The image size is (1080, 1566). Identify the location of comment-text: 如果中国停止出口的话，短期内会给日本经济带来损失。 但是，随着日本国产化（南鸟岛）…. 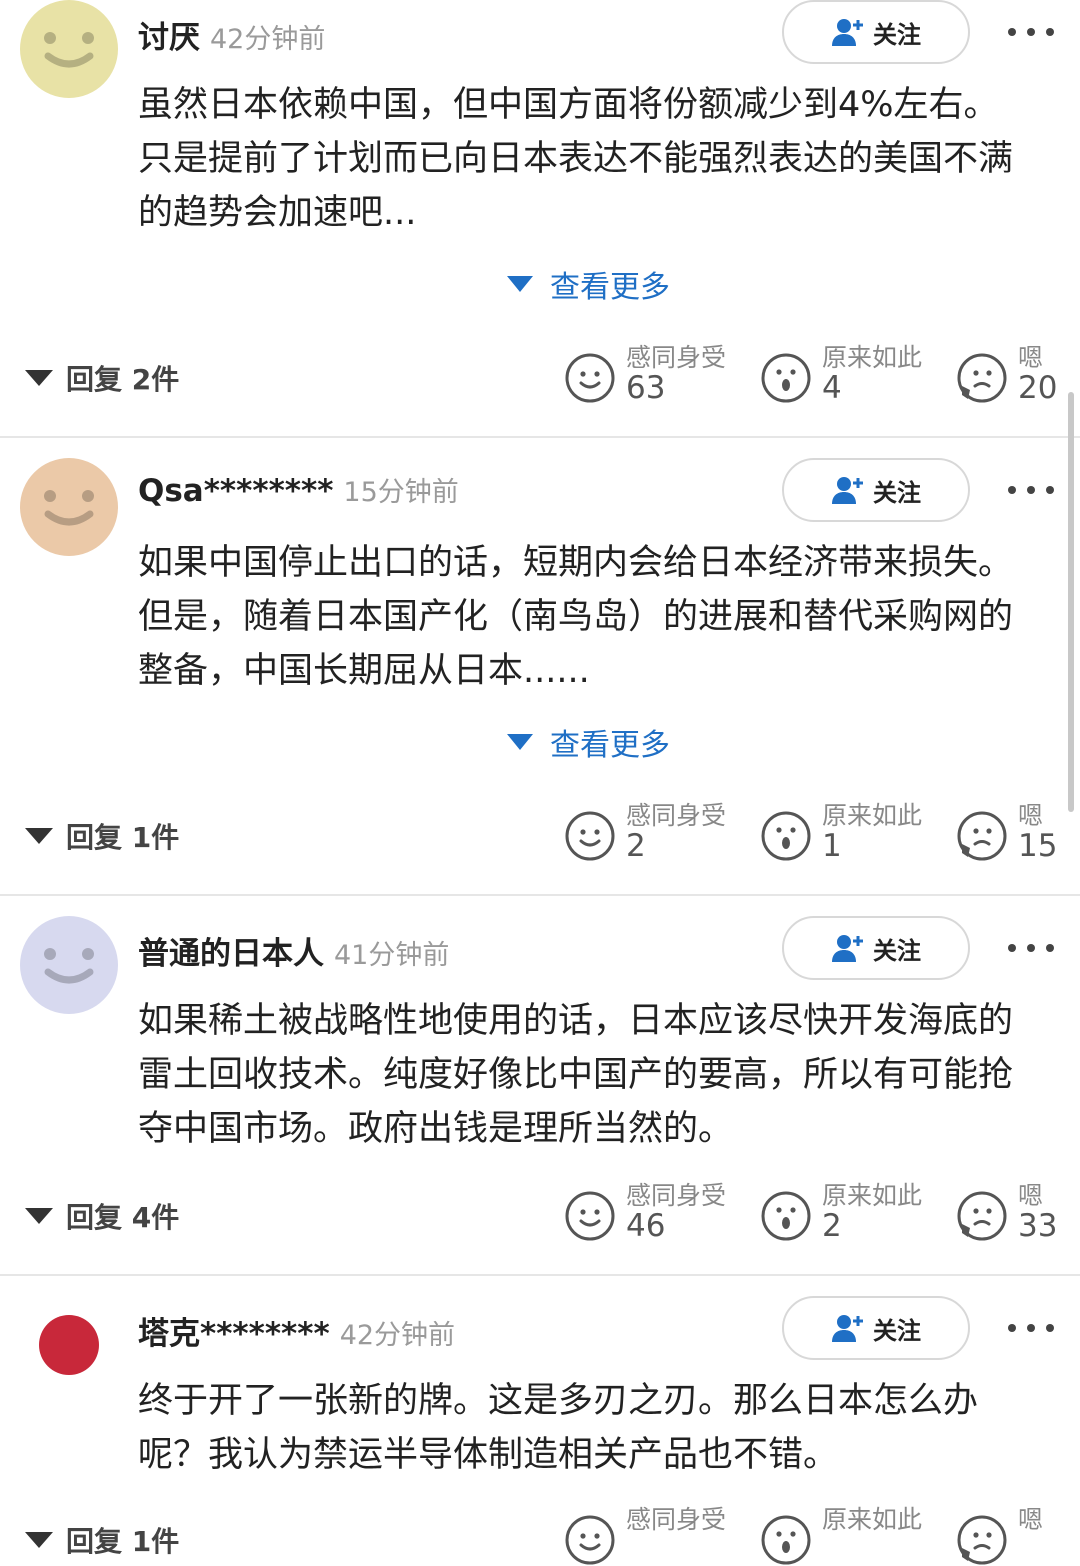
(600, 617).